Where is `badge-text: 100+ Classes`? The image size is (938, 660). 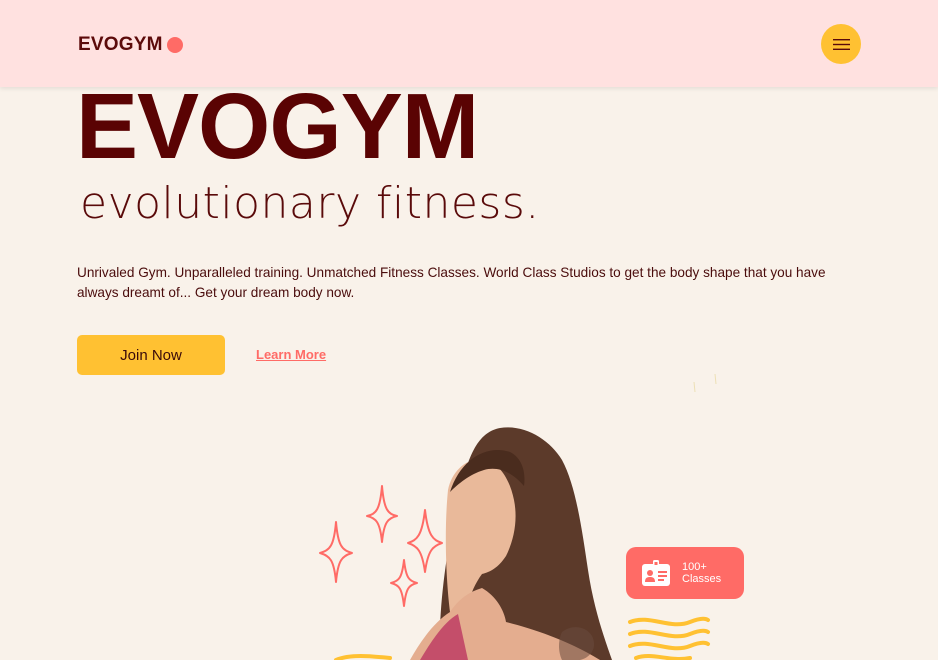
badge-text: 100+ Classes is located at coordinates (701, 573).